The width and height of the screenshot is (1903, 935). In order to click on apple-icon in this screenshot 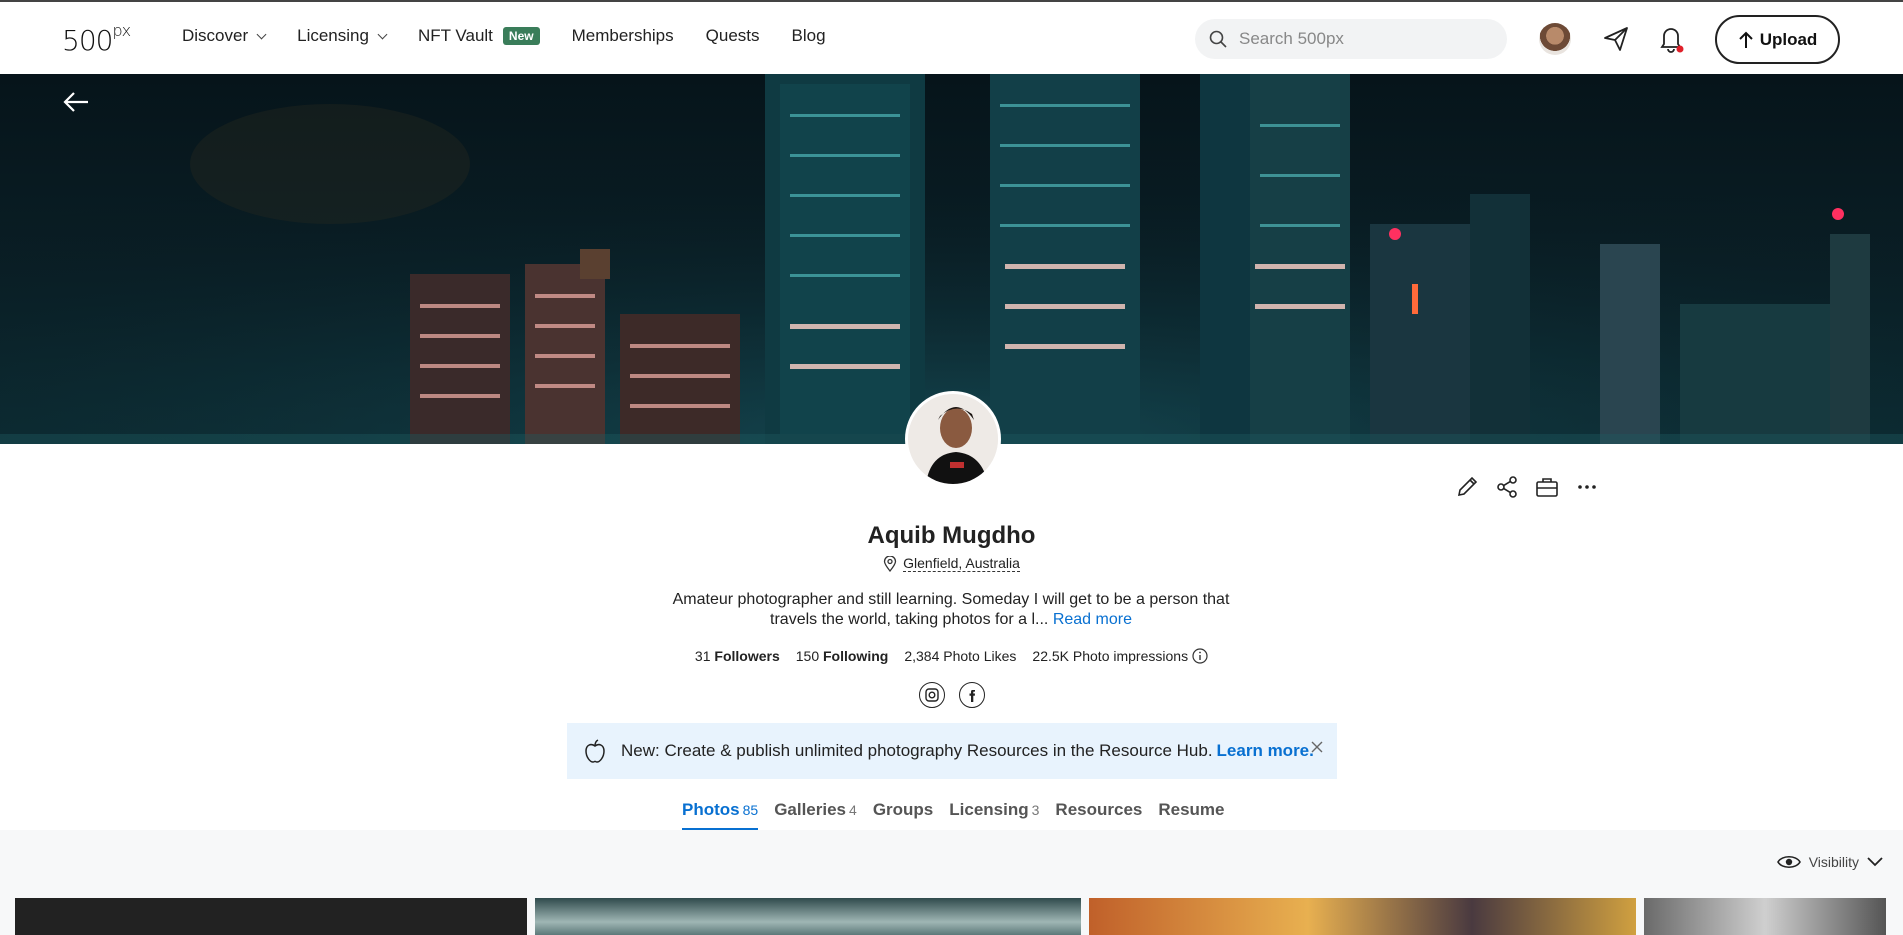, I will do `click(595, 751)`.